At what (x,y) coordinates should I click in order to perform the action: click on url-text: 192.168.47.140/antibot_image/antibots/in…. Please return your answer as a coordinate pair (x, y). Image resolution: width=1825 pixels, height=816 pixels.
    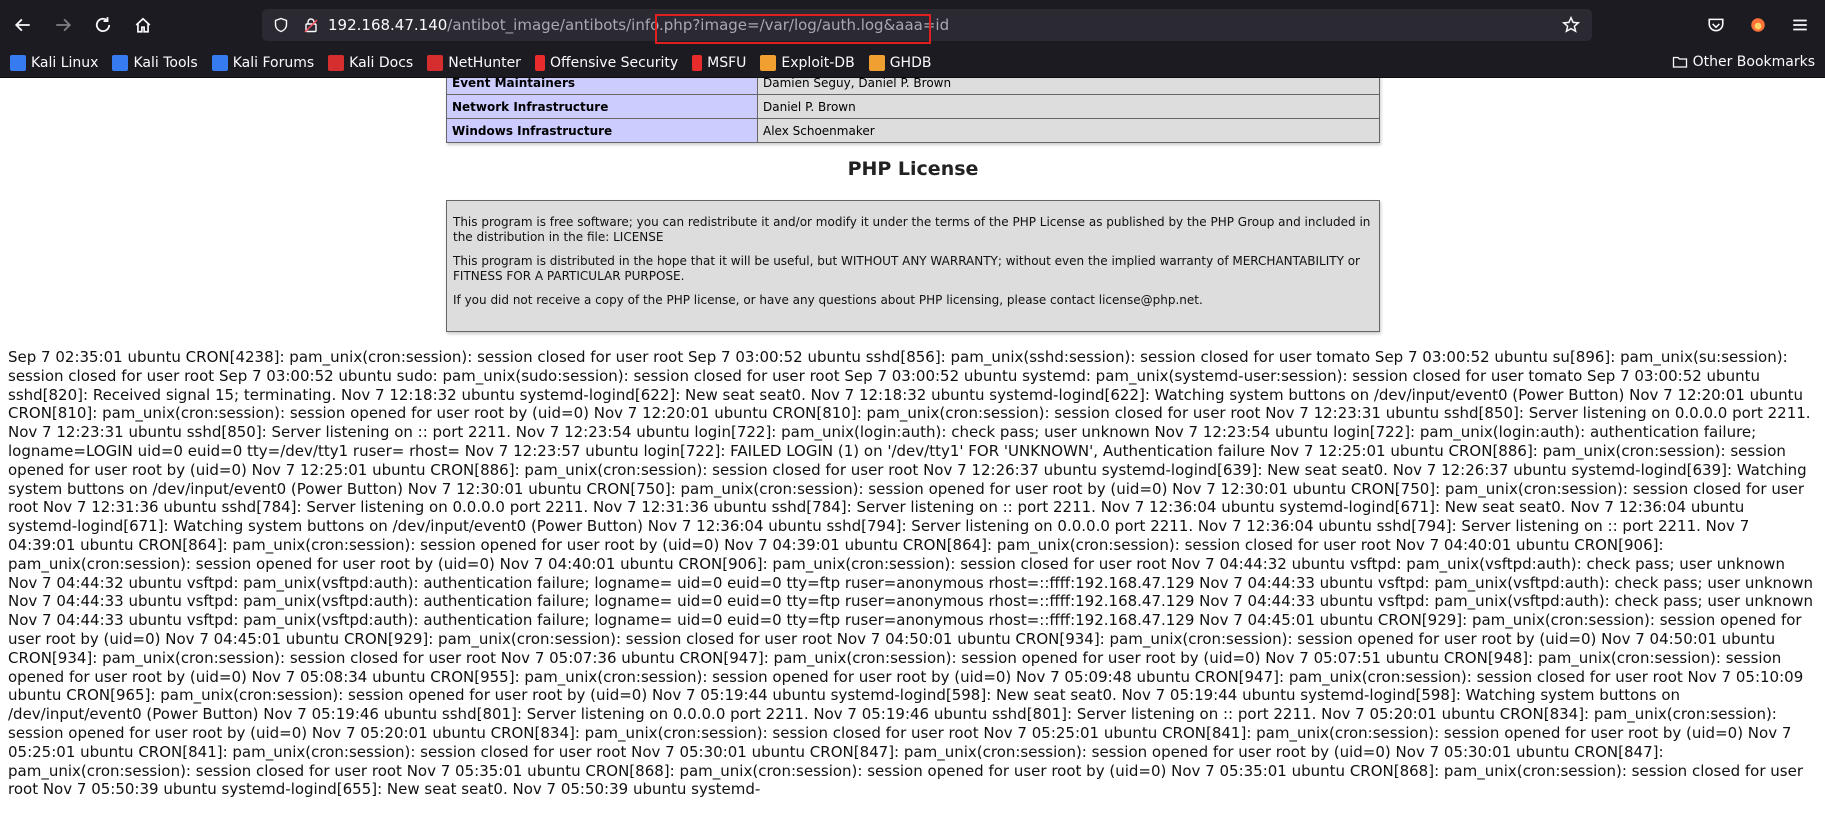
    Looking at the image, I should click on (638, 25).